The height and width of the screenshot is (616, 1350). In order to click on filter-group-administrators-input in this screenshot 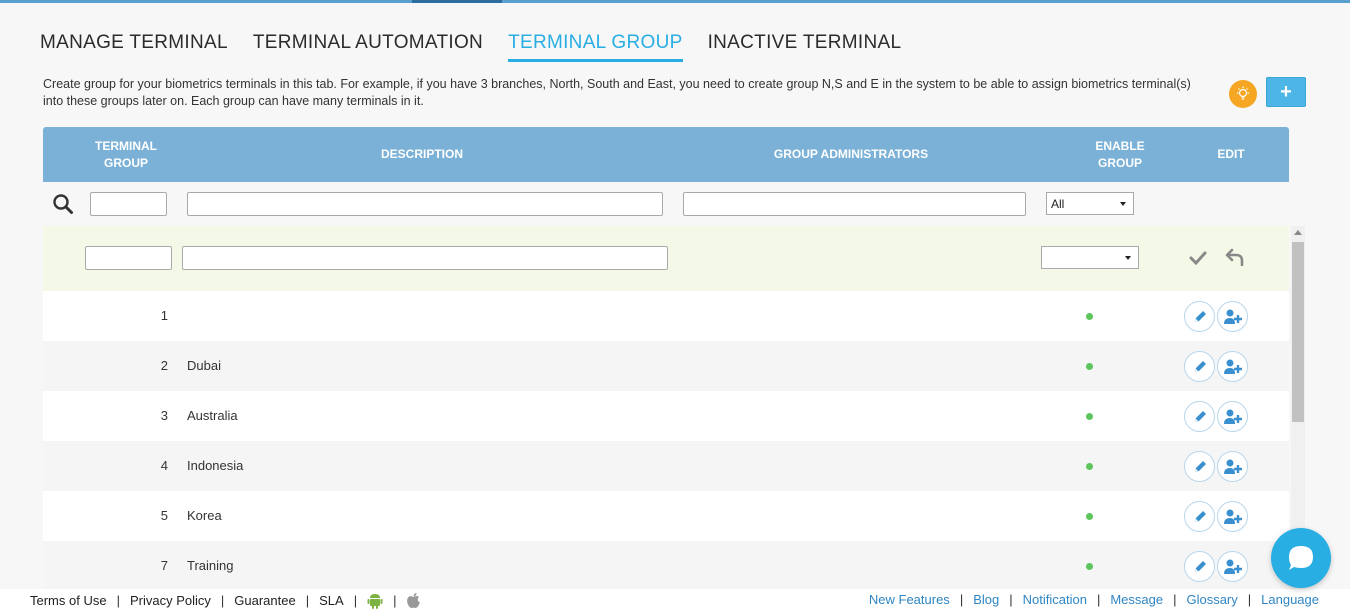, I will do `click(854, 204)`.